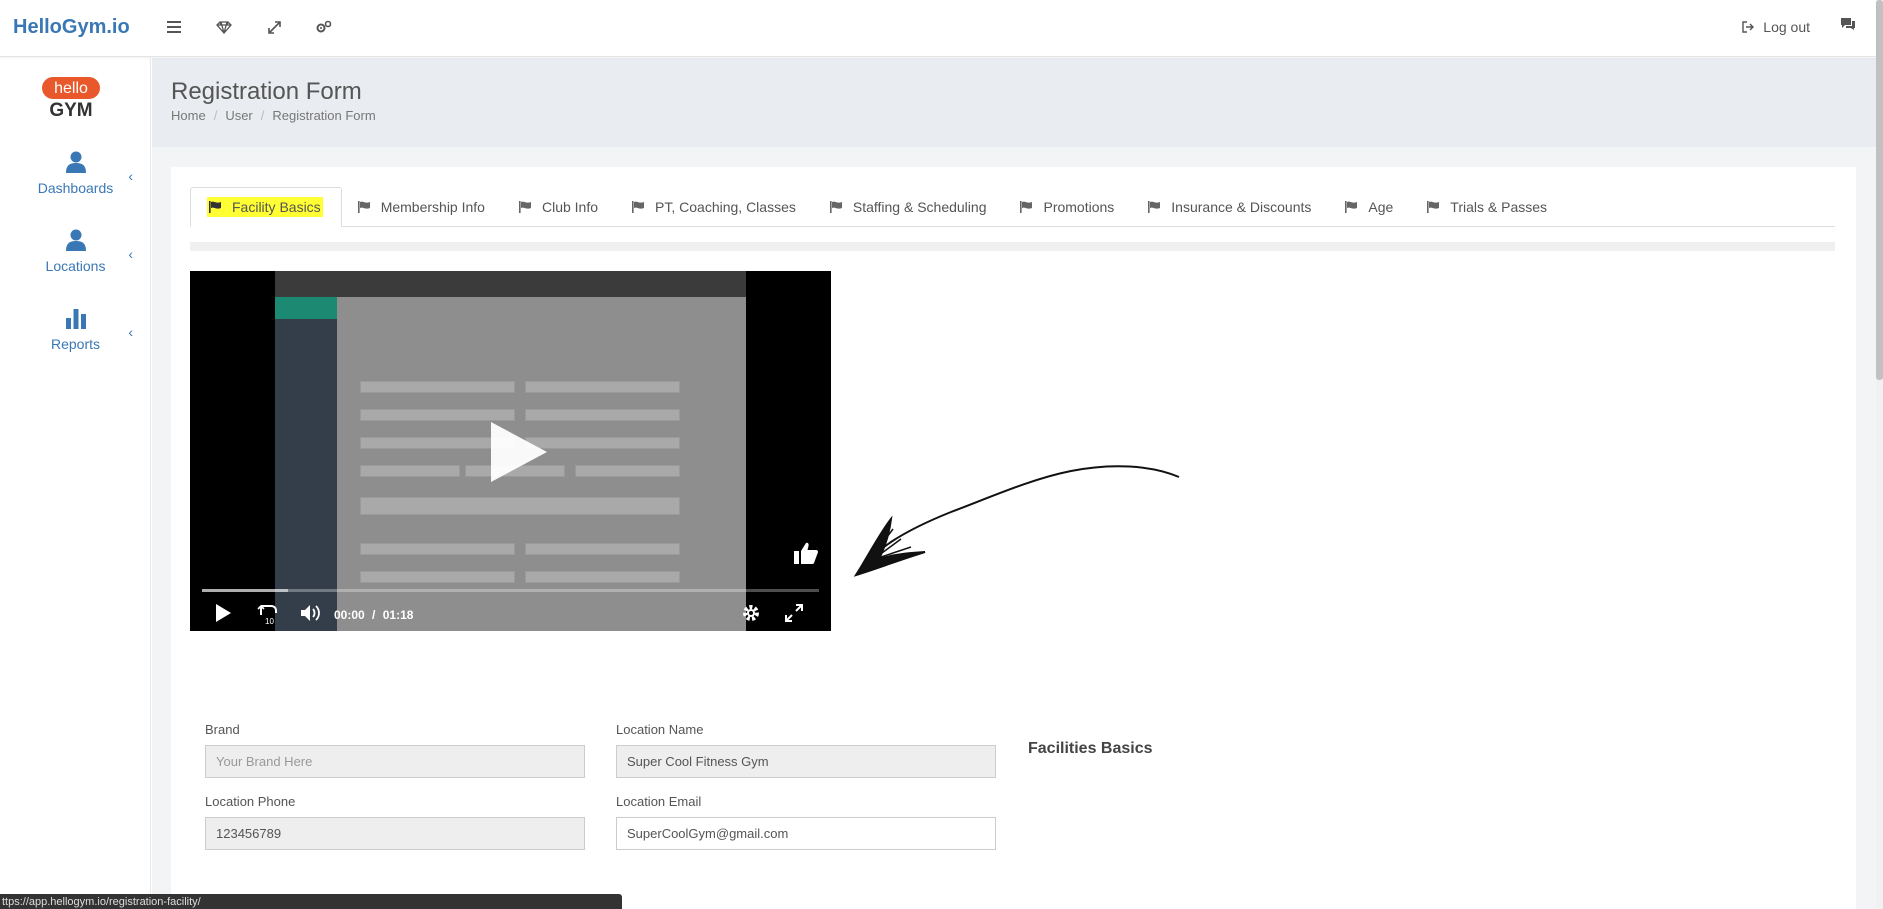 Image resolution: width=1883 pixels, height=909 pixels. I want to click on breadcrumb-user: User, so click(238, 115).